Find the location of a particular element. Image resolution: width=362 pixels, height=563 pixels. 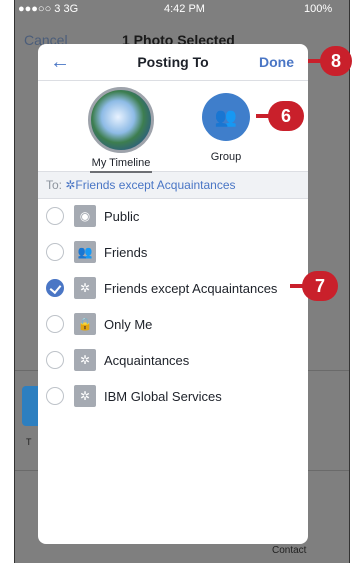

battery-label: 100% is located at coordinates (318, 9).